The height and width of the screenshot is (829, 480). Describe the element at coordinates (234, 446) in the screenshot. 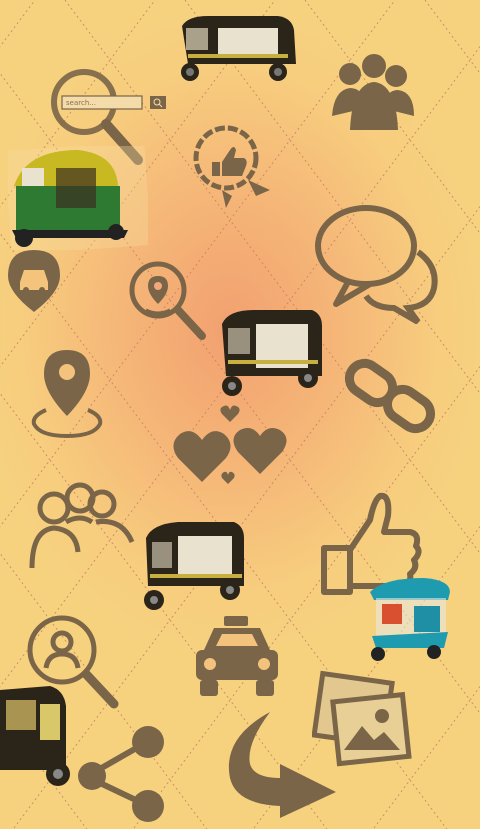

I see `hearts-icon` at that location.